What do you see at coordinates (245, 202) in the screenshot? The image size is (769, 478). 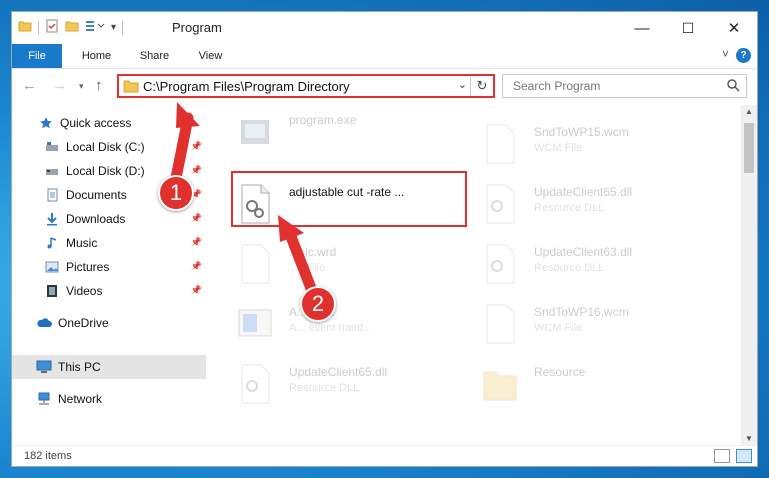 I see `annotation-arrows` at bounding box center [245, 202].